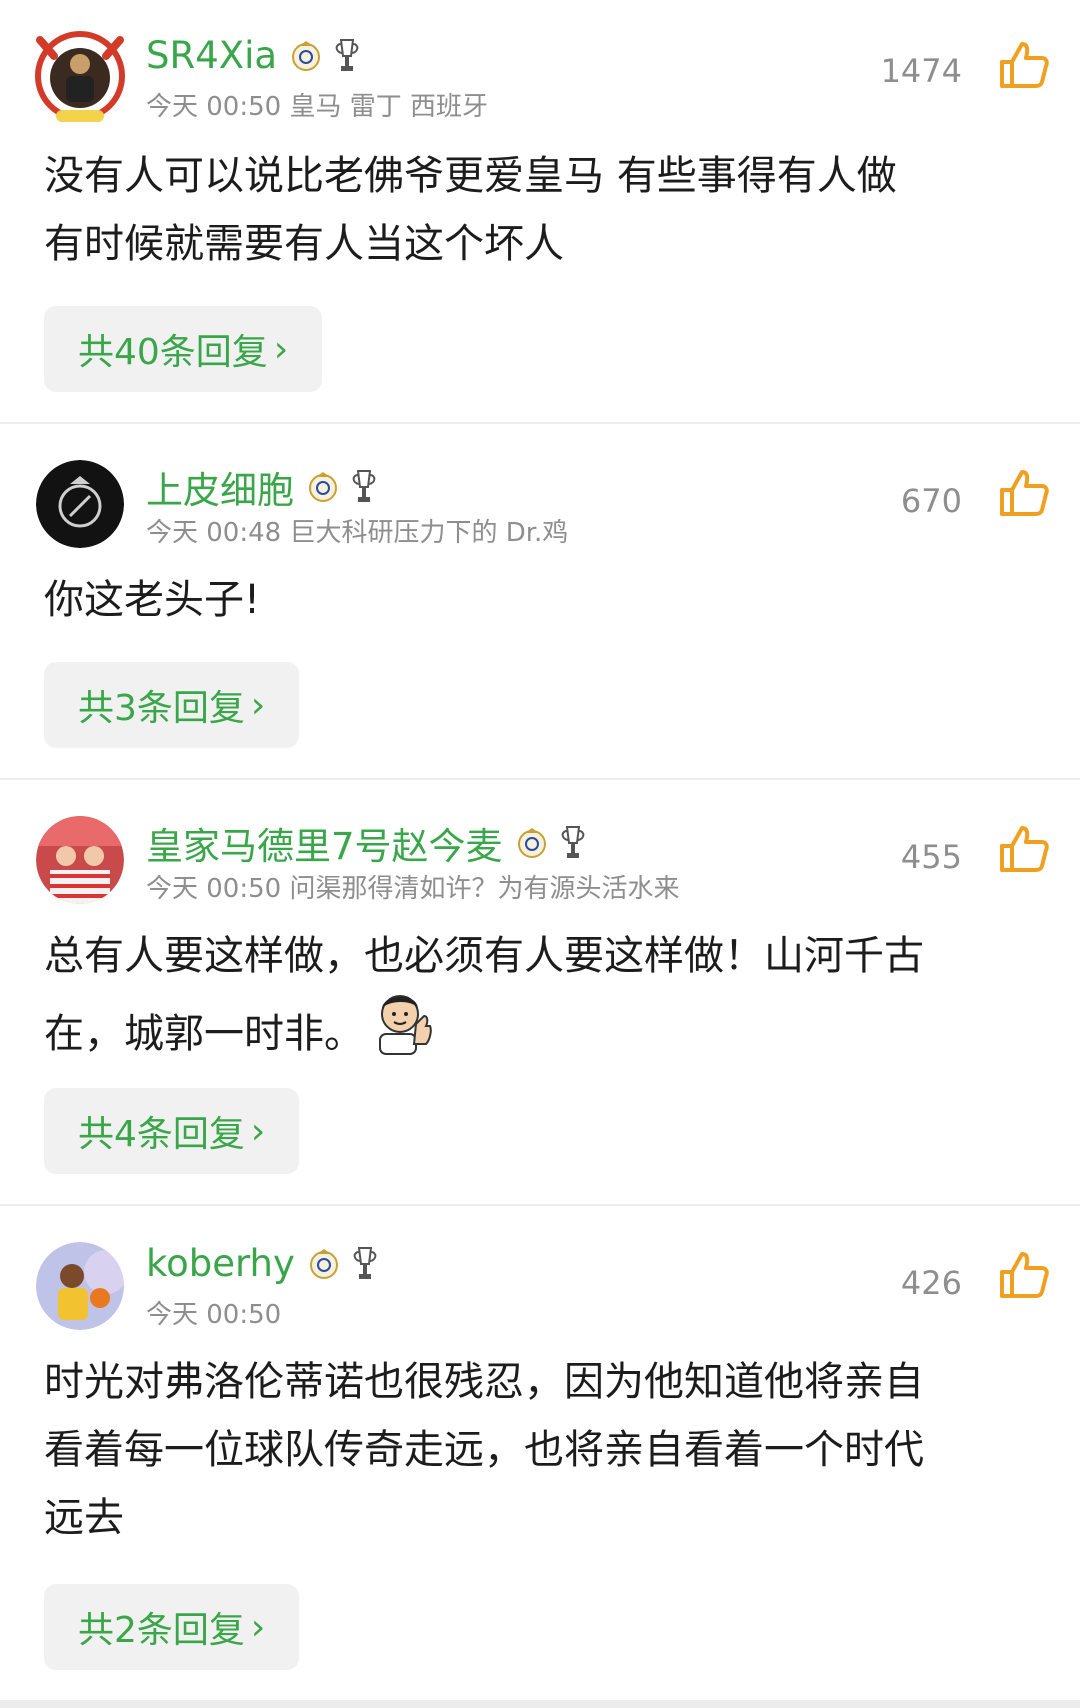 Image resolution: width=1080 pixels, height=1708 pixels. What do you see at coordinates (161, 708) in the screenshot?
I see `reply-count: 共3条回复` at bounding box center [161, 708].